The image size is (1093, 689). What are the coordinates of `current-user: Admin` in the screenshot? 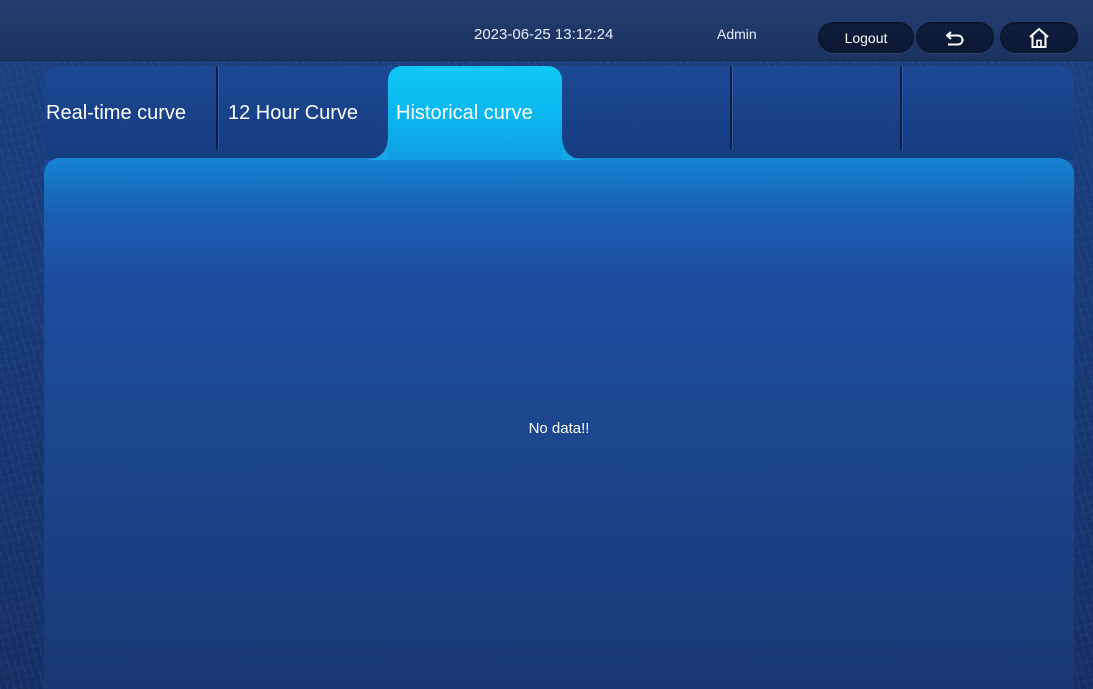 It's located at (737, 34).